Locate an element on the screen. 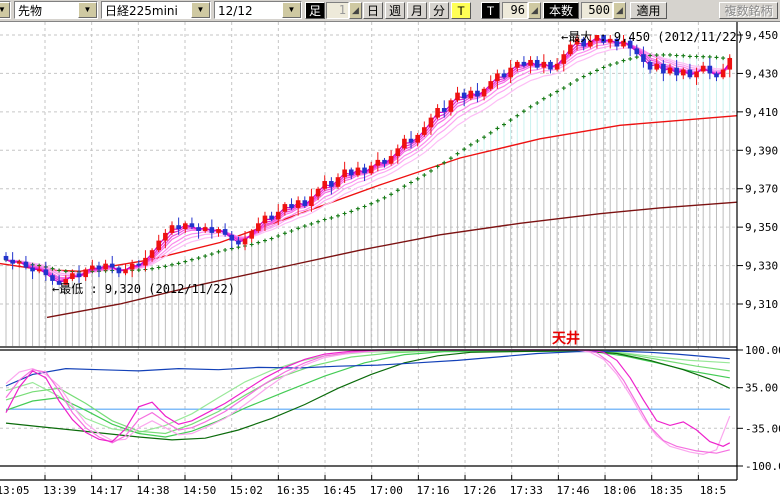 This screenshot has width=780, height=500. time-axis-label: 18:35 is located at coordinates (666, 490).